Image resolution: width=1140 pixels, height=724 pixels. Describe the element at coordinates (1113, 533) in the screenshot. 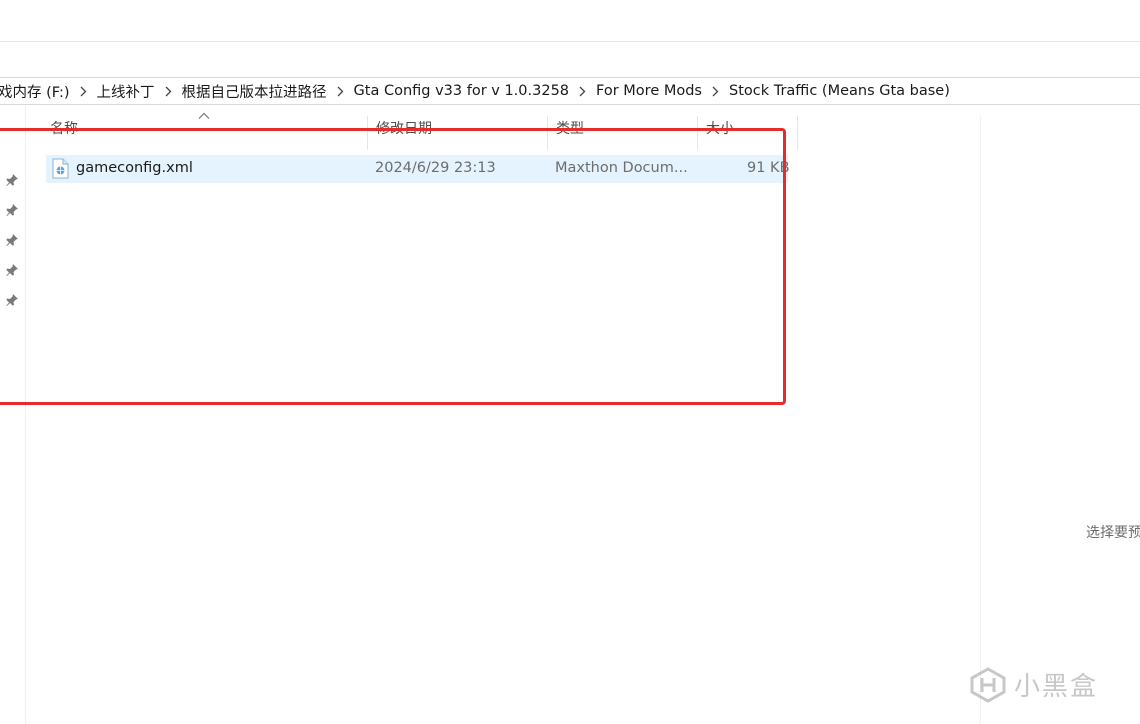

I see `preview-pane-hint: 选择要预` at that location.